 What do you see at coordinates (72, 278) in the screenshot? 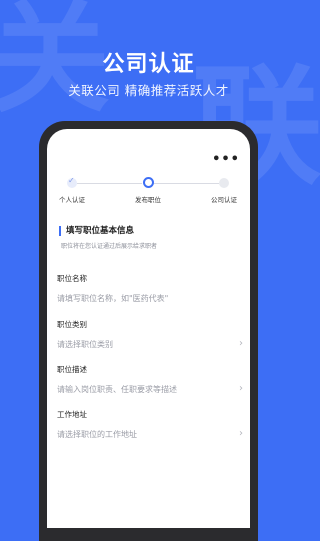
I see `field-label: 职位名称` at bounding box center [72, 278].